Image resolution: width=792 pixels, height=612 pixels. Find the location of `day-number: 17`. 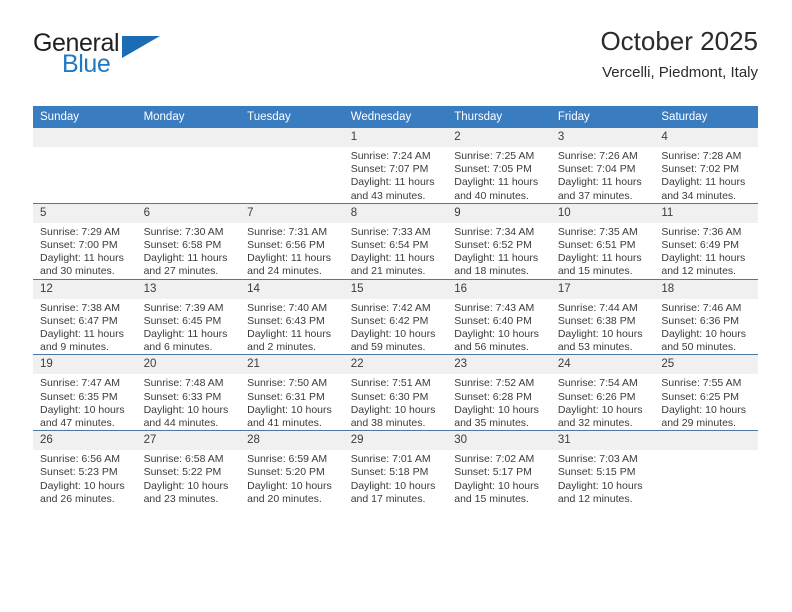

day-number: 17 is located at coordinates (602, 289).